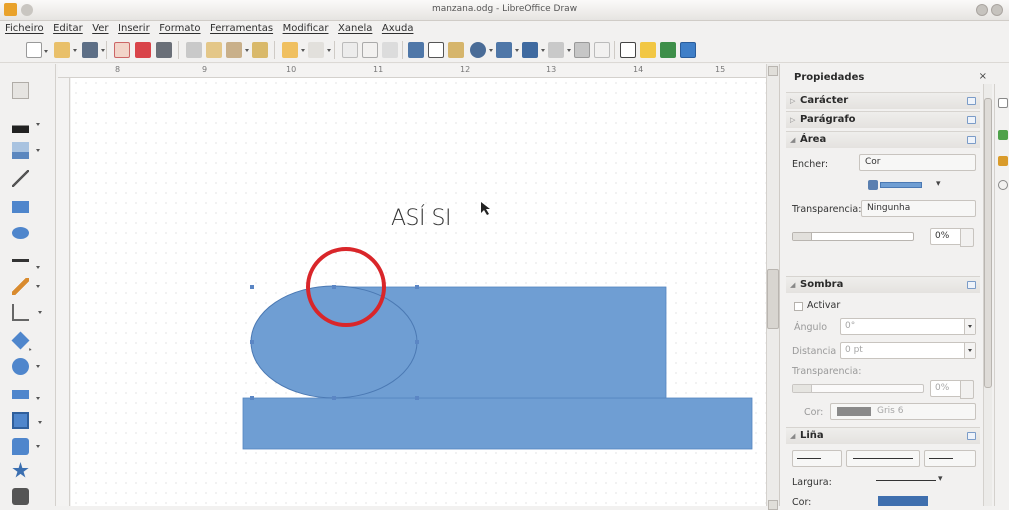 This screenshot has width=1009, height=510. I want to click on window-title: manzana.odg - LibreOffice Draw, so click(504, 9).